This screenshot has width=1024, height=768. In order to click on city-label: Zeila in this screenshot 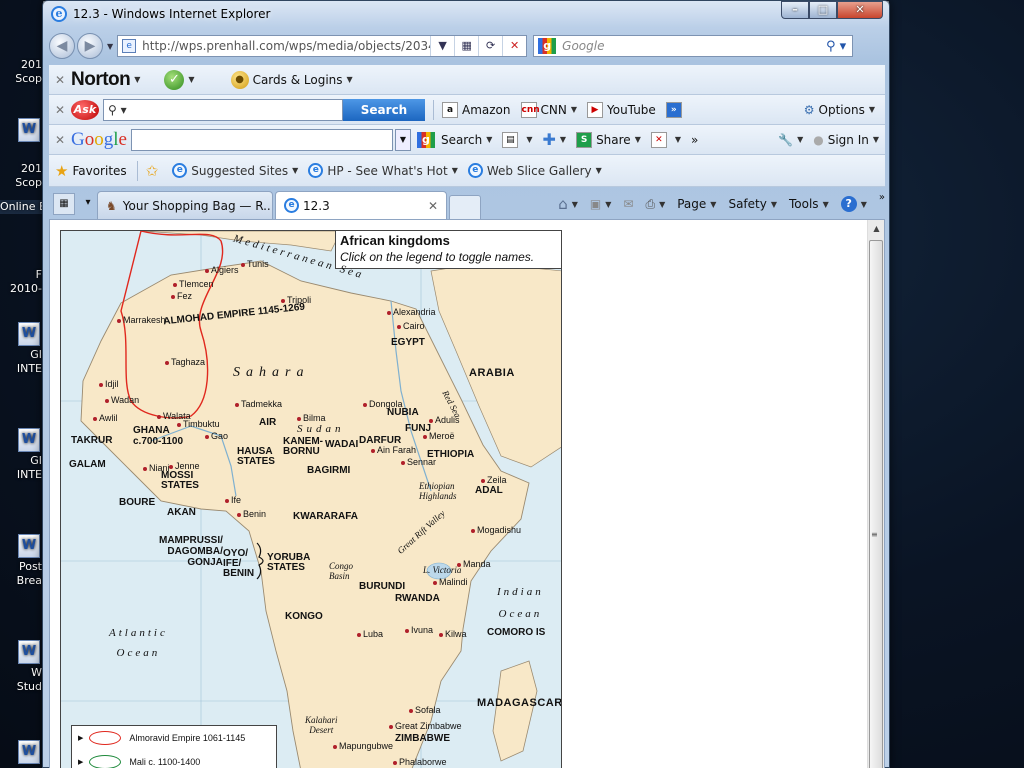, I will do `click(494, 480)`.